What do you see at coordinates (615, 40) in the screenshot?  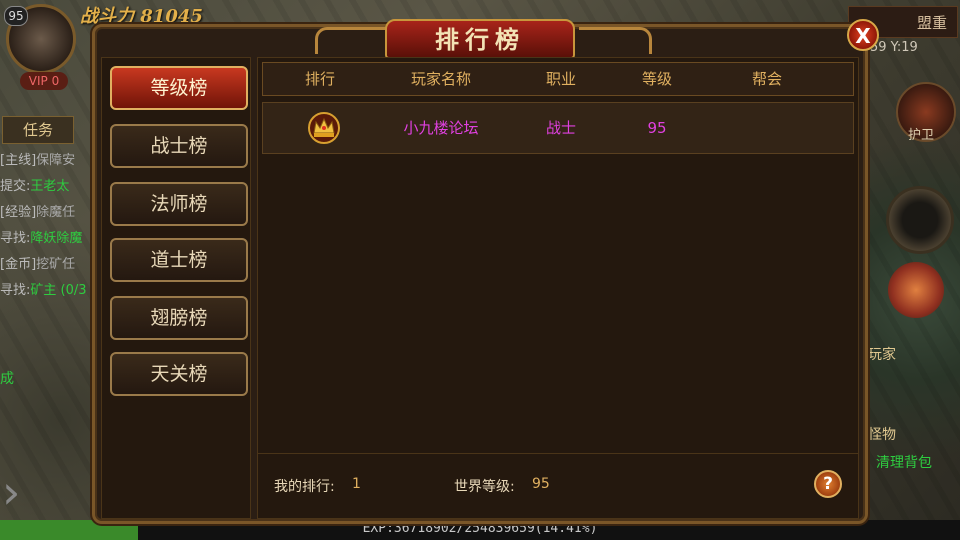 I see `title-ornament-right` at bounding box center [615, 40].